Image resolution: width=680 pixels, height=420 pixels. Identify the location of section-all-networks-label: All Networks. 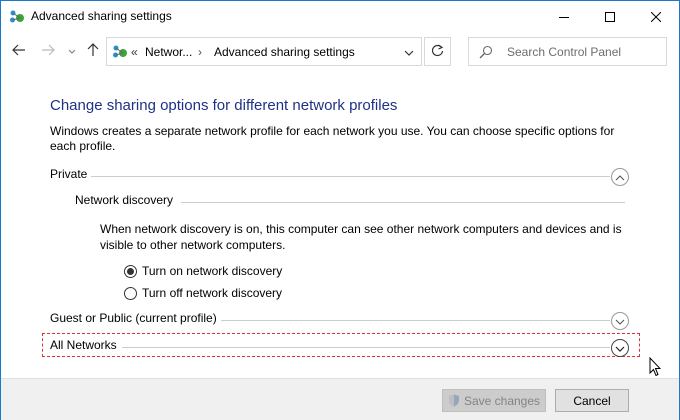
(85, 345).